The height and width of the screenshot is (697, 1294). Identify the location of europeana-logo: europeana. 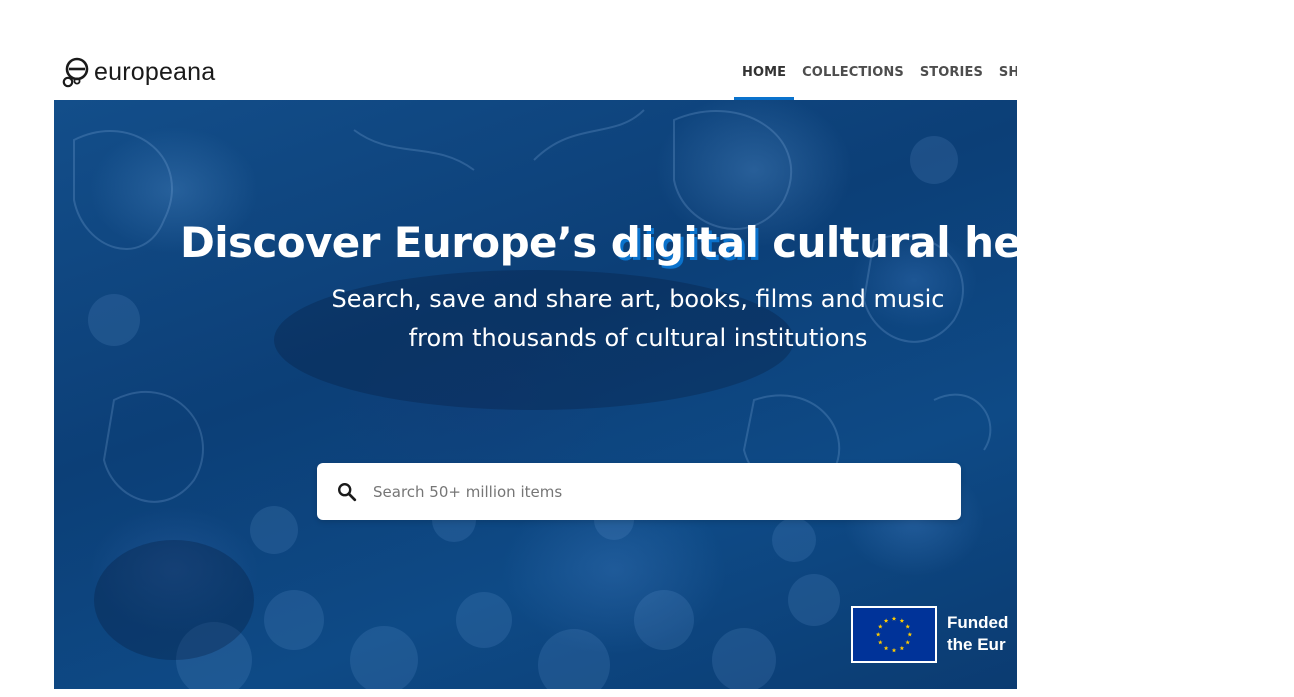
(138, 72).